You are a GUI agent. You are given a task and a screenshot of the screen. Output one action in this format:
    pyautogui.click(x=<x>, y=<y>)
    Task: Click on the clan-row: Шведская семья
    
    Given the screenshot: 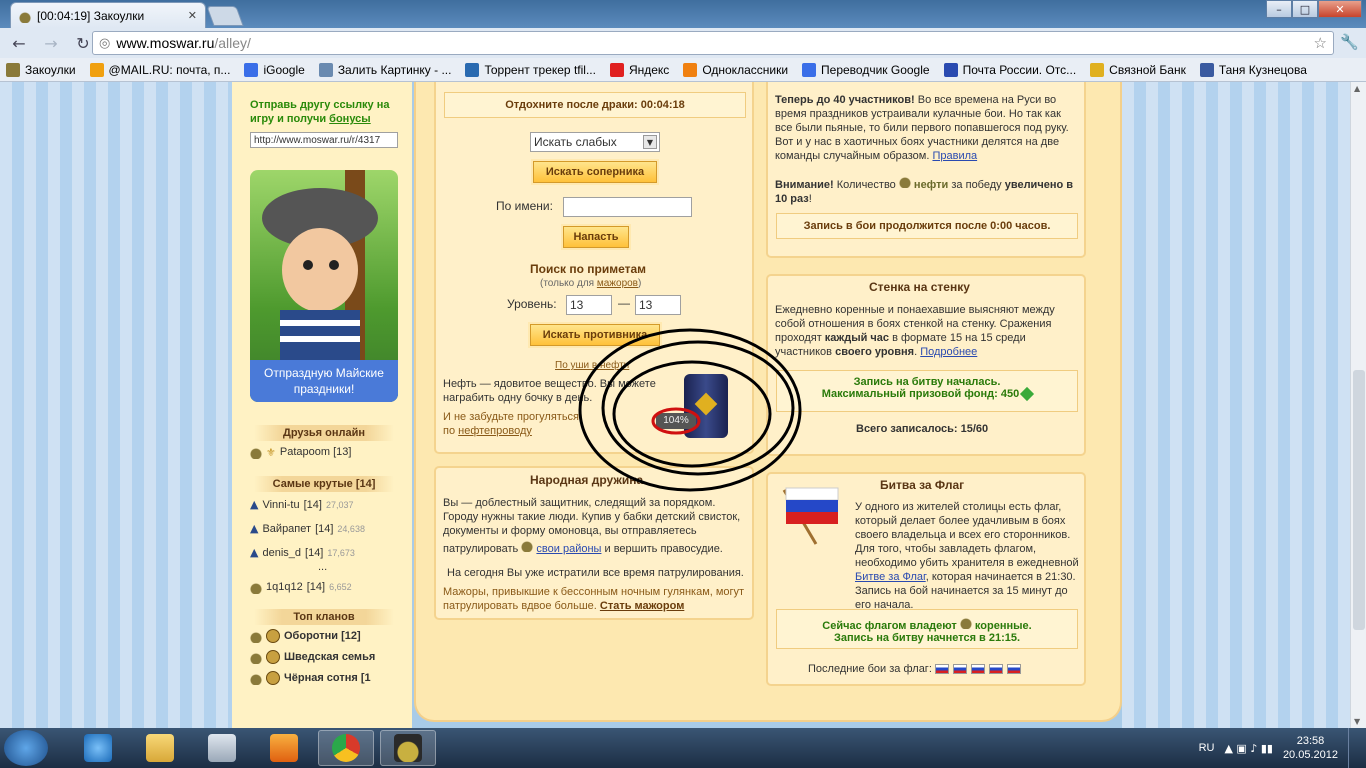 What is the action you would take?
    pyautogui.click(x=324, y=657)
    